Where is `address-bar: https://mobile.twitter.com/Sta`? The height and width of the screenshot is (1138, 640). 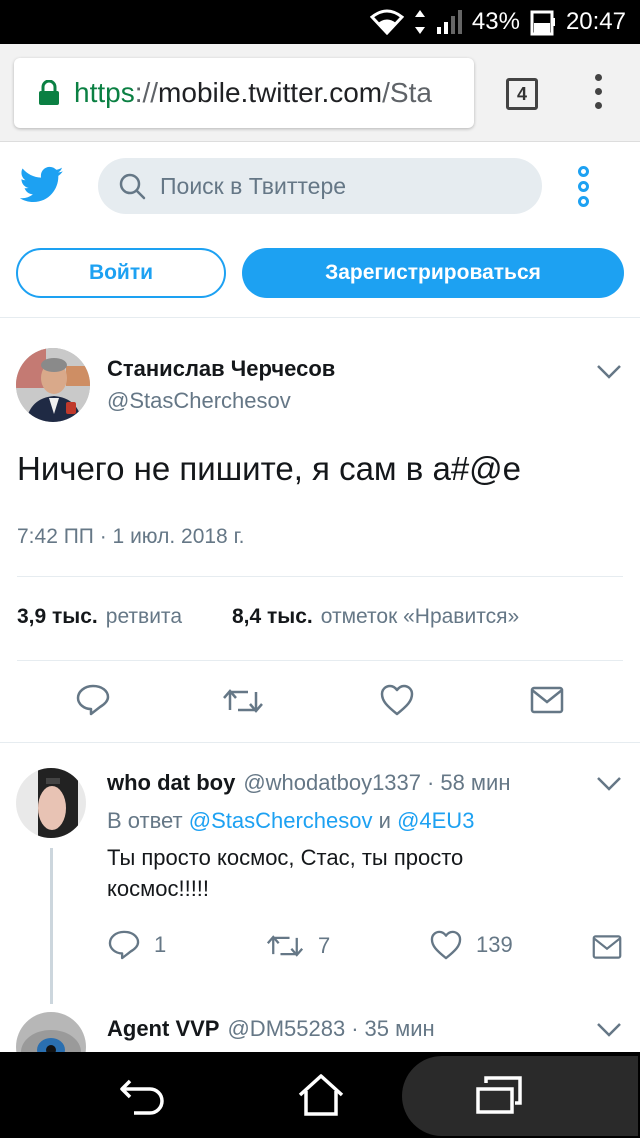
address-bar: https://mobile.twitter.com/Sta is located at coordinates (244, 93).